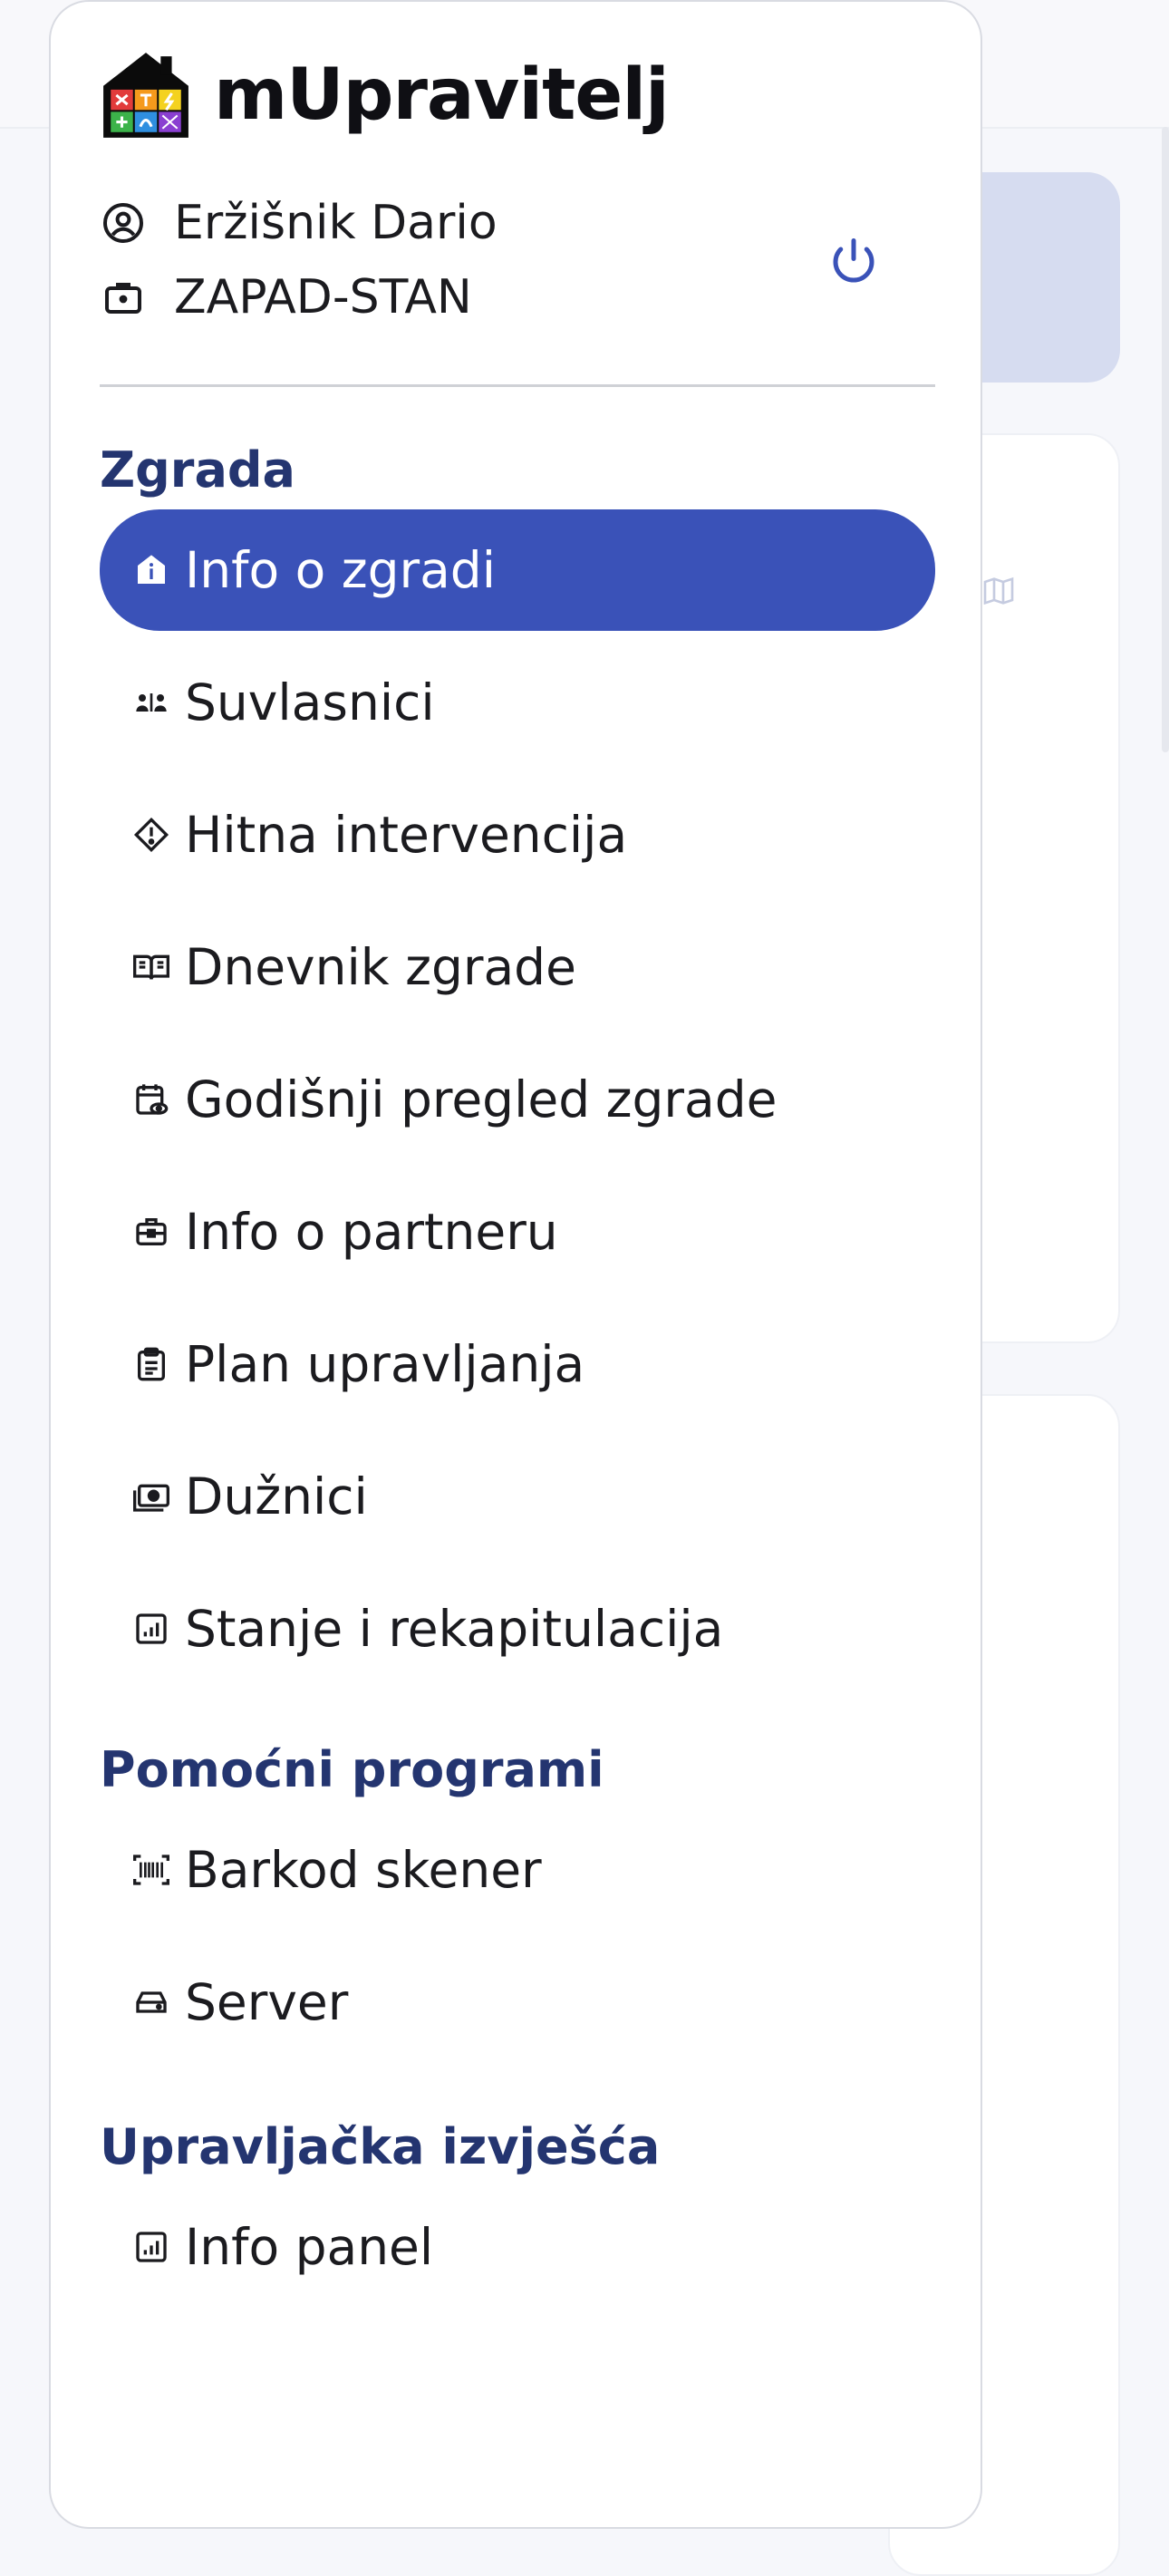 This screenshot has height=2576, width=1169. Describe the element at coordinates (385, 1364) in the screenshot. I see `nav-label: Plan upravljanja` at that location.